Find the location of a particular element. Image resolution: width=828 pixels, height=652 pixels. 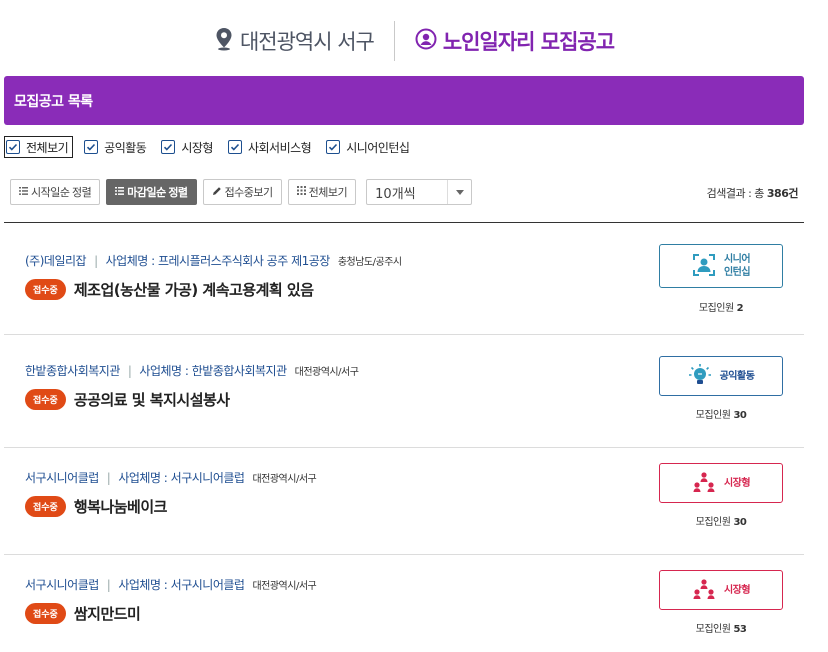

button-label: 전체보기 is located at coordinates (328, 193).